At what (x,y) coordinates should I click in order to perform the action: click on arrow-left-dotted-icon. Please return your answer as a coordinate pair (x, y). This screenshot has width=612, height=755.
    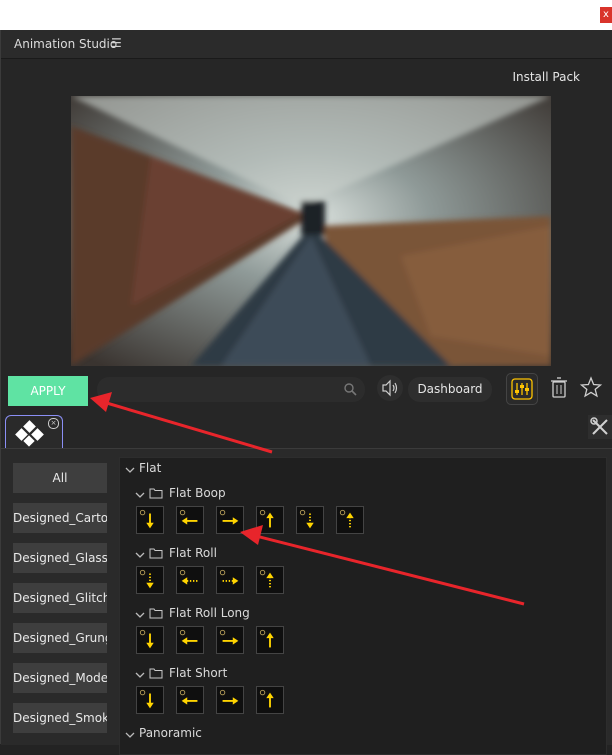
    Looking at the image, I should click on (188, 577).